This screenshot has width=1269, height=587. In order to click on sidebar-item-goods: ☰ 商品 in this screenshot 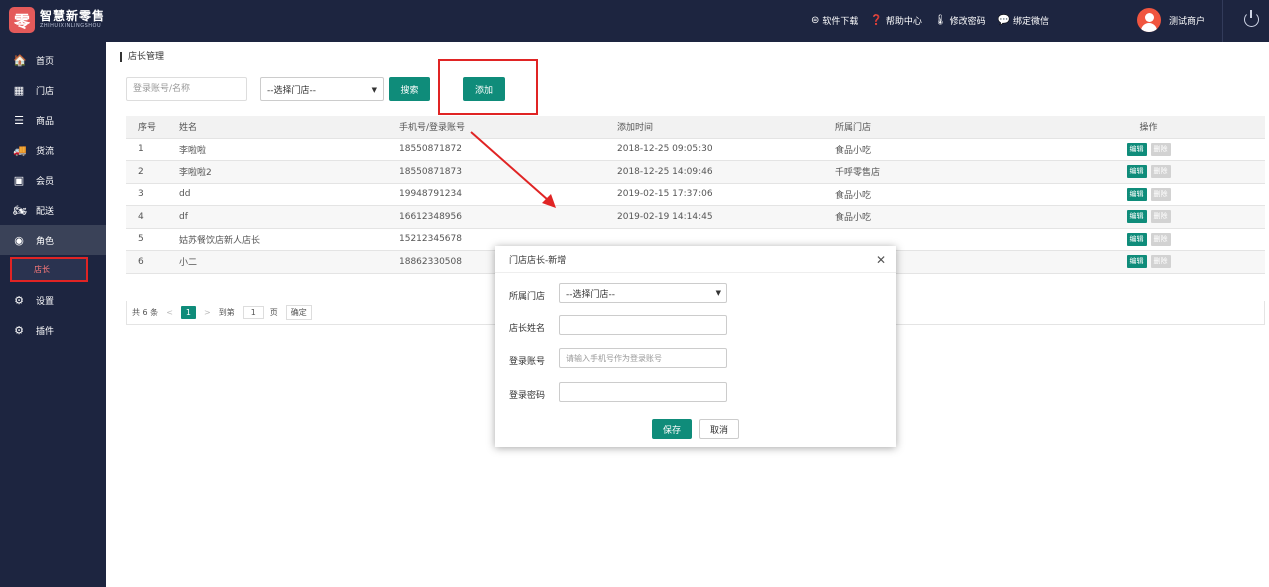, I will do `click(53, 120)`.